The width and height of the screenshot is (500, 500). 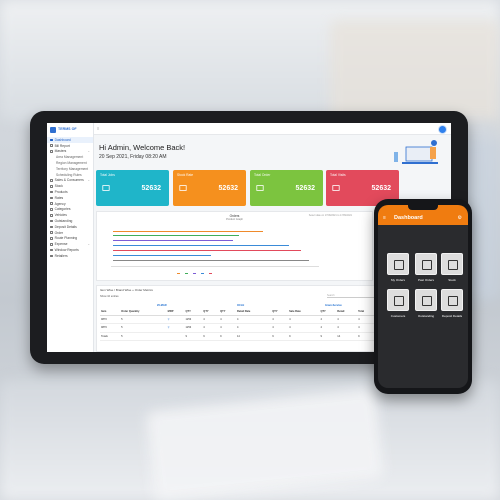 What do you see at coordinates (60, 215) in the screenshot?
I see `sidebar-item-label: Vehicles` at bounding box center [60, 215].